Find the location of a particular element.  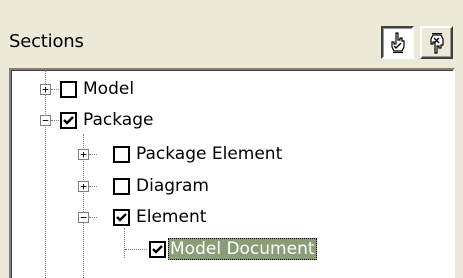

diagram-checkbox is located at coordinates (121, 186).